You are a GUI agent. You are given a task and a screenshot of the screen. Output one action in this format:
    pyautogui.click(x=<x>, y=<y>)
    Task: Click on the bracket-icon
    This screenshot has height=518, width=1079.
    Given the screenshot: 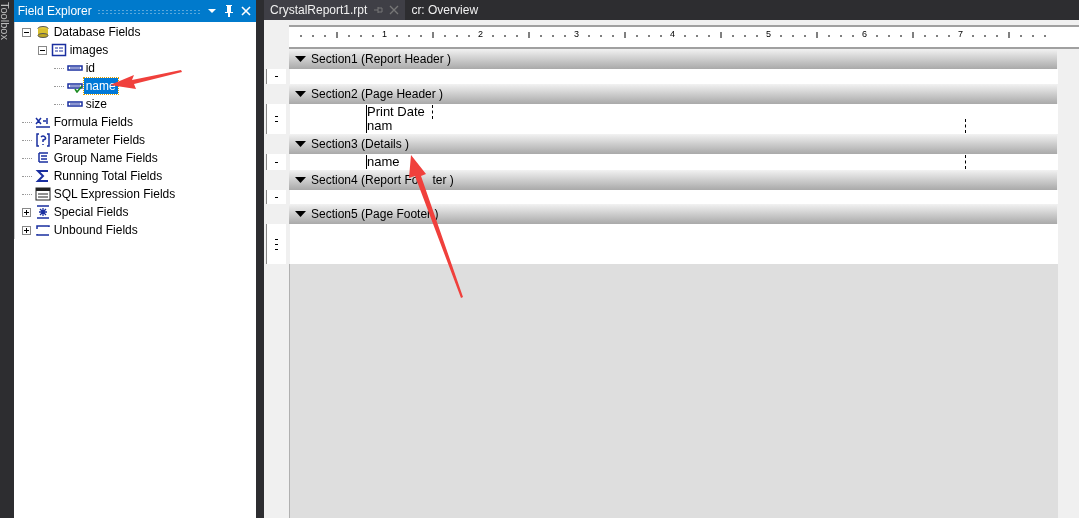 What is the action you would take?
    pyautogui.click(x=42, y=230)
    